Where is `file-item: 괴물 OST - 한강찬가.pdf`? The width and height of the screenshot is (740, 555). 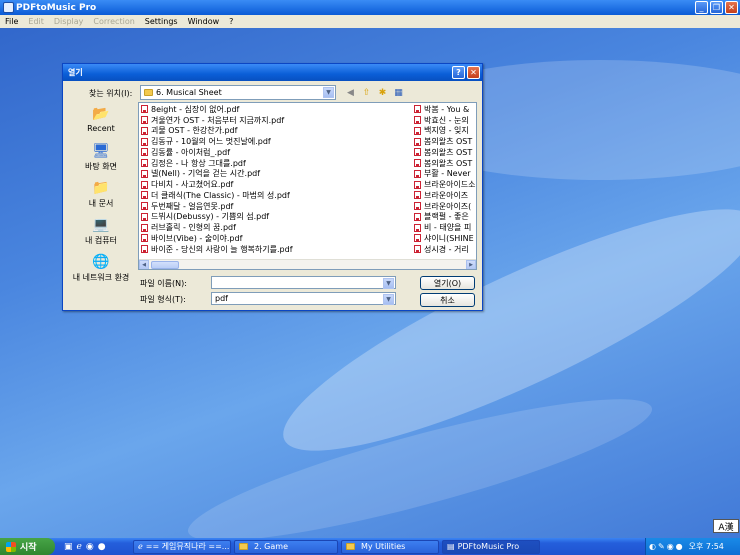 file-item: 괴물 OST - 한강찬가.pdf is located at coordinates (276, 131).